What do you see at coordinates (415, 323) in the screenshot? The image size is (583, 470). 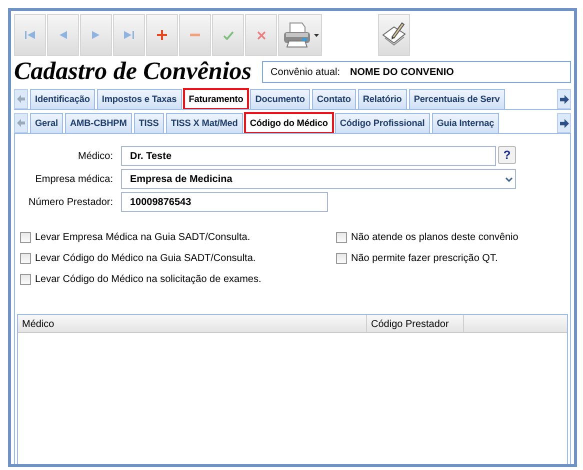 I see `column-header: Código Prestador` at bounding box center [415, 323].